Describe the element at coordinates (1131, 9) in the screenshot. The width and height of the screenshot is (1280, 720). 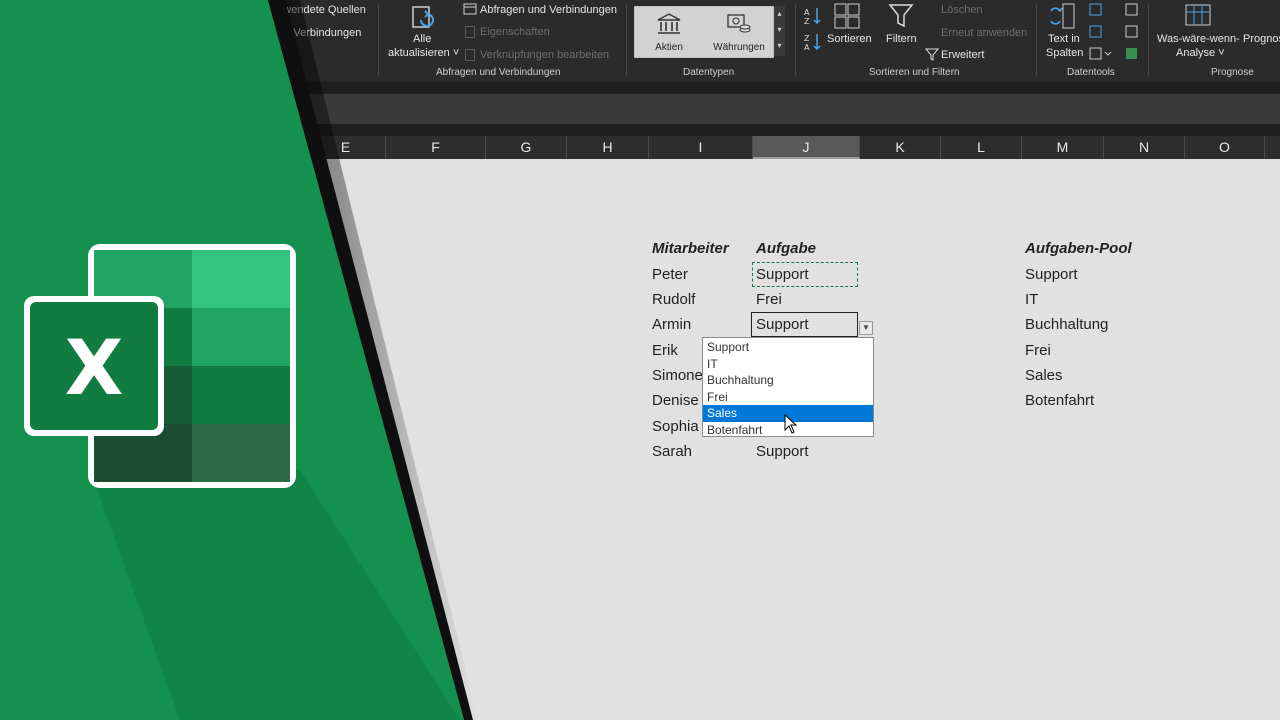
I see `consolidate-icon` at that location.